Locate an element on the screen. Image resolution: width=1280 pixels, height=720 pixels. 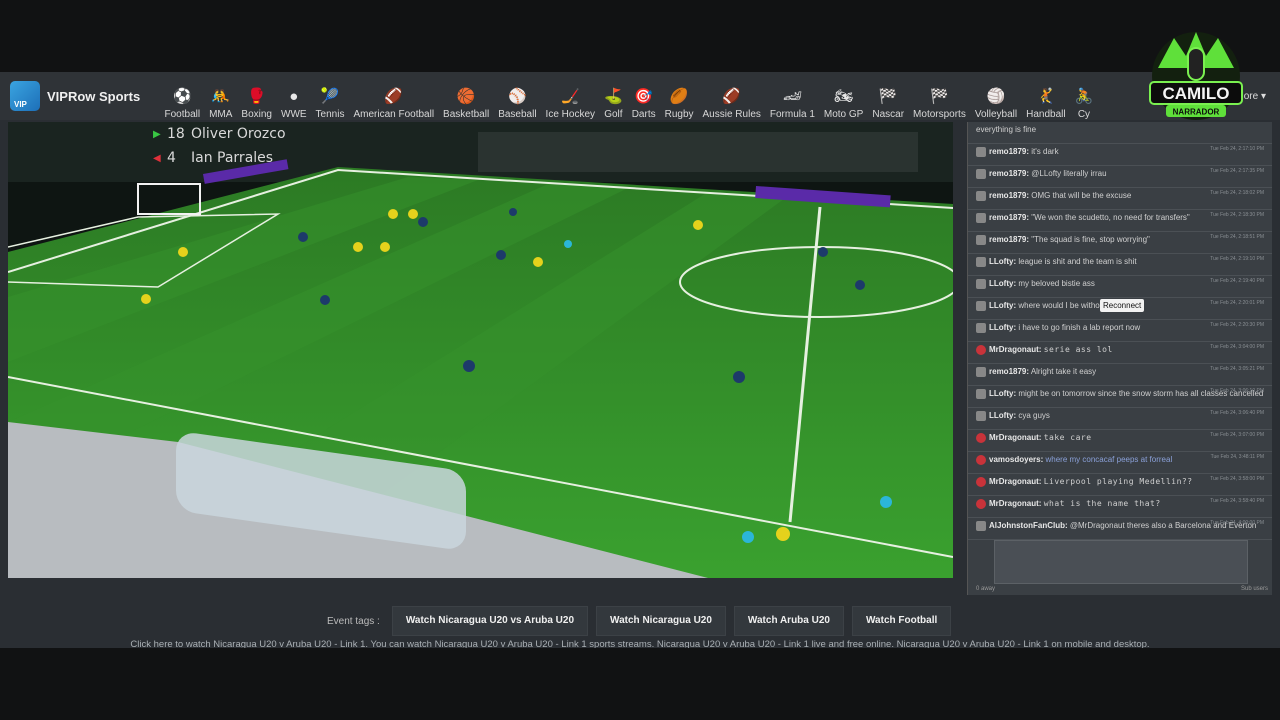
nav-sport-boxing: 🥊 Boxing is located at coordinates (257, 100).